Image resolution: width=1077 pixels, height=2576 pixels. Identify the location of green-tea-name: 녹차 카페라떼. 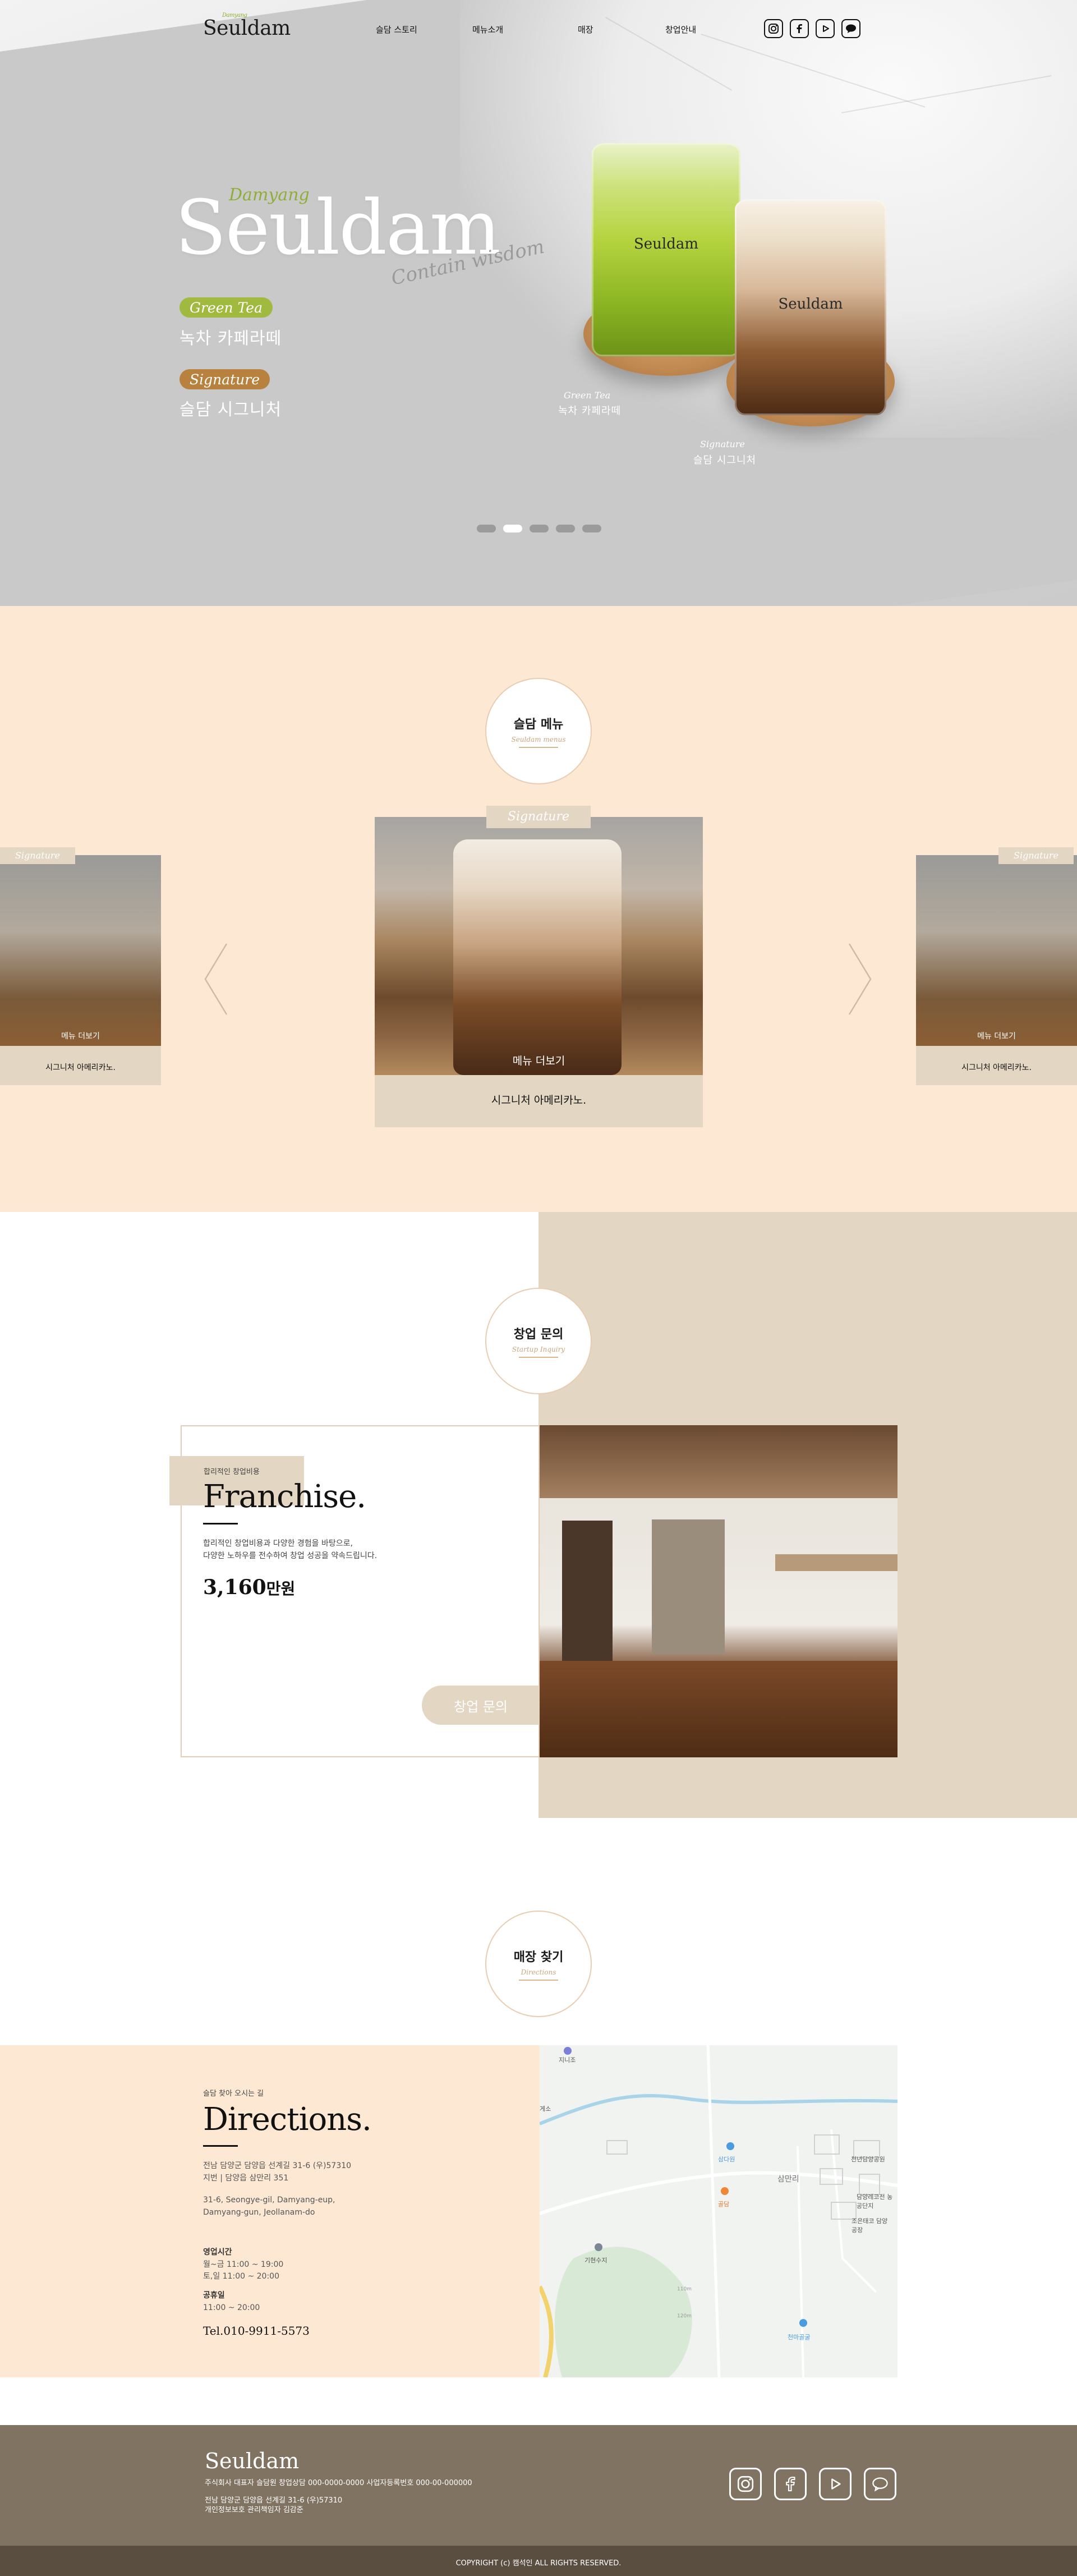
(231, 338).